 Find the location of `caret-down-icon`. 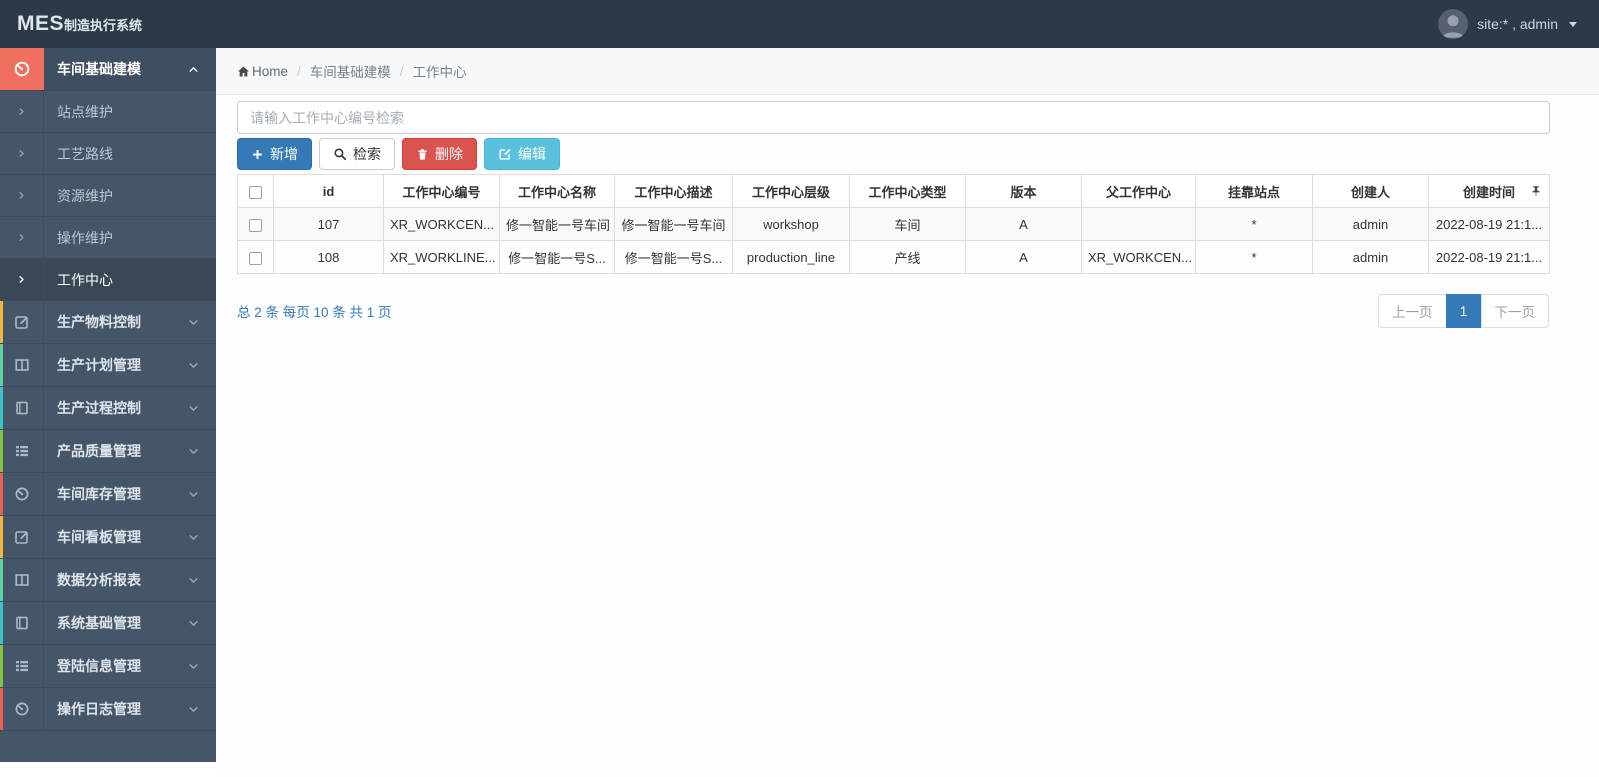

caret-down-icon is located at coordinates (1573, 24).